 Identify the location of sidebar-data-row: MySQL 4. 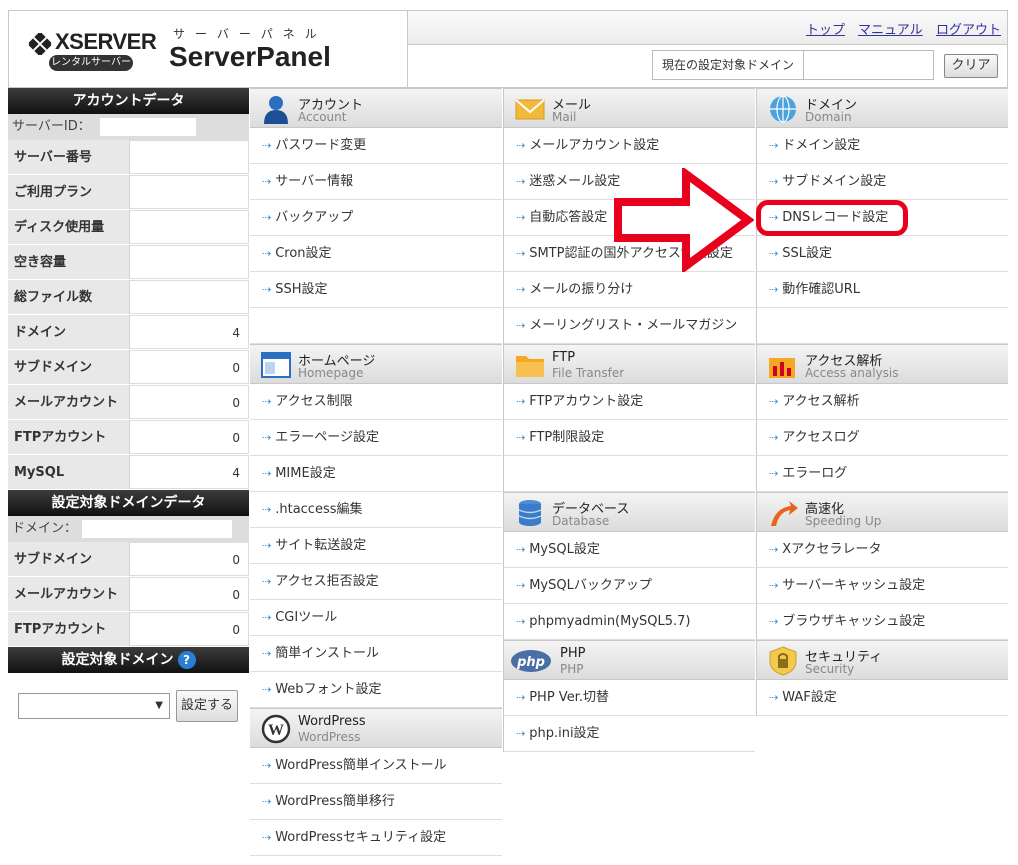
(128, 472).